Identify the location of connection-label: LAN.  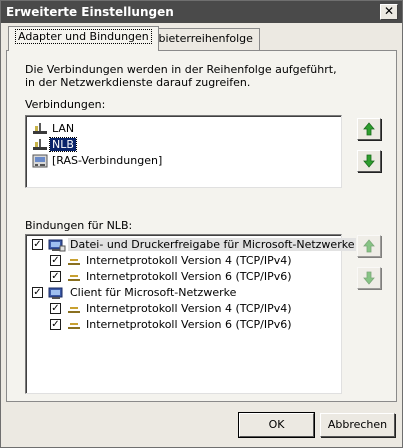
(63, 128).